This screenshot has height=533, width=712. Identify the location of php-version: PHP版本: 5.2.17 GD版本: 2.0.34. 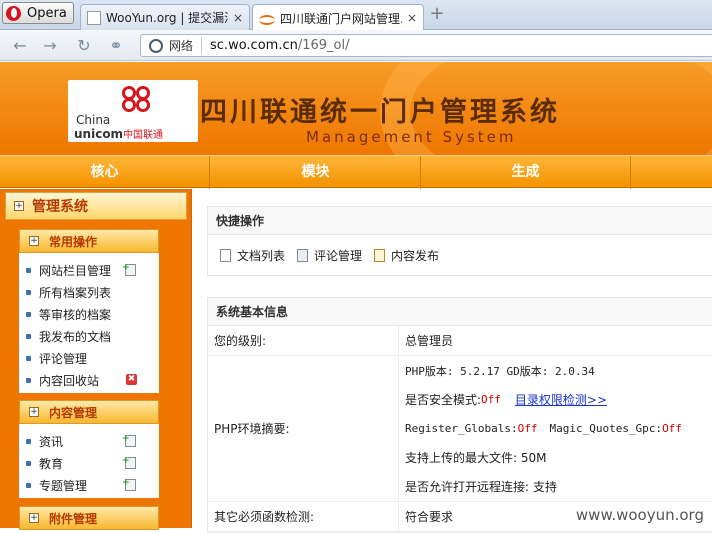
(500, 371).